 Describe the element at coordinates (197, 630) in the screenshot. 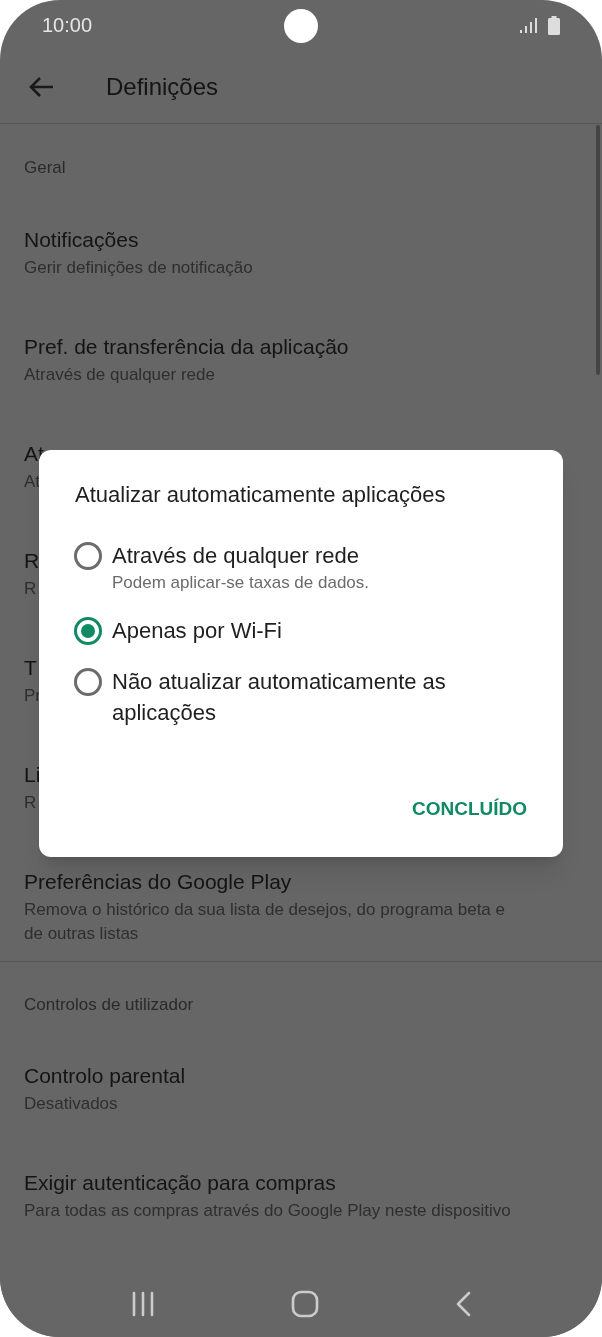

I see `option-label: Apenas por Wi-Fi` at that location.